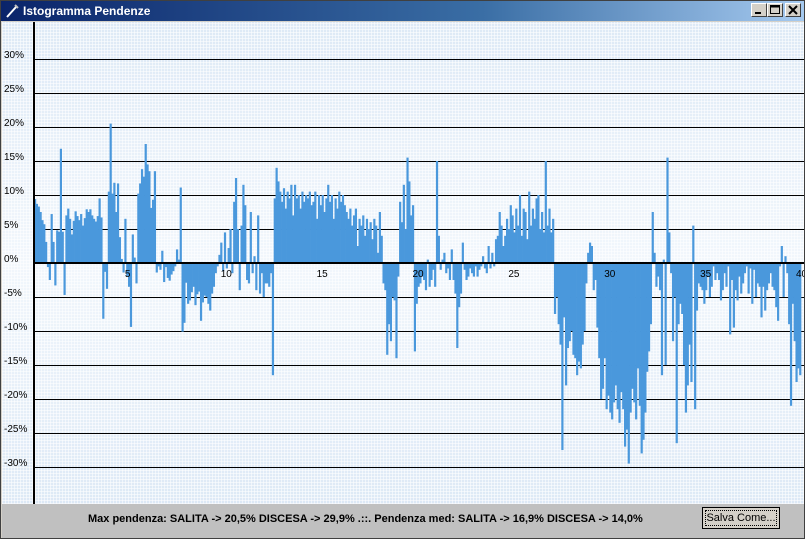  I want to click on window-title: Istogramma Pendenze, so click(87, 11).